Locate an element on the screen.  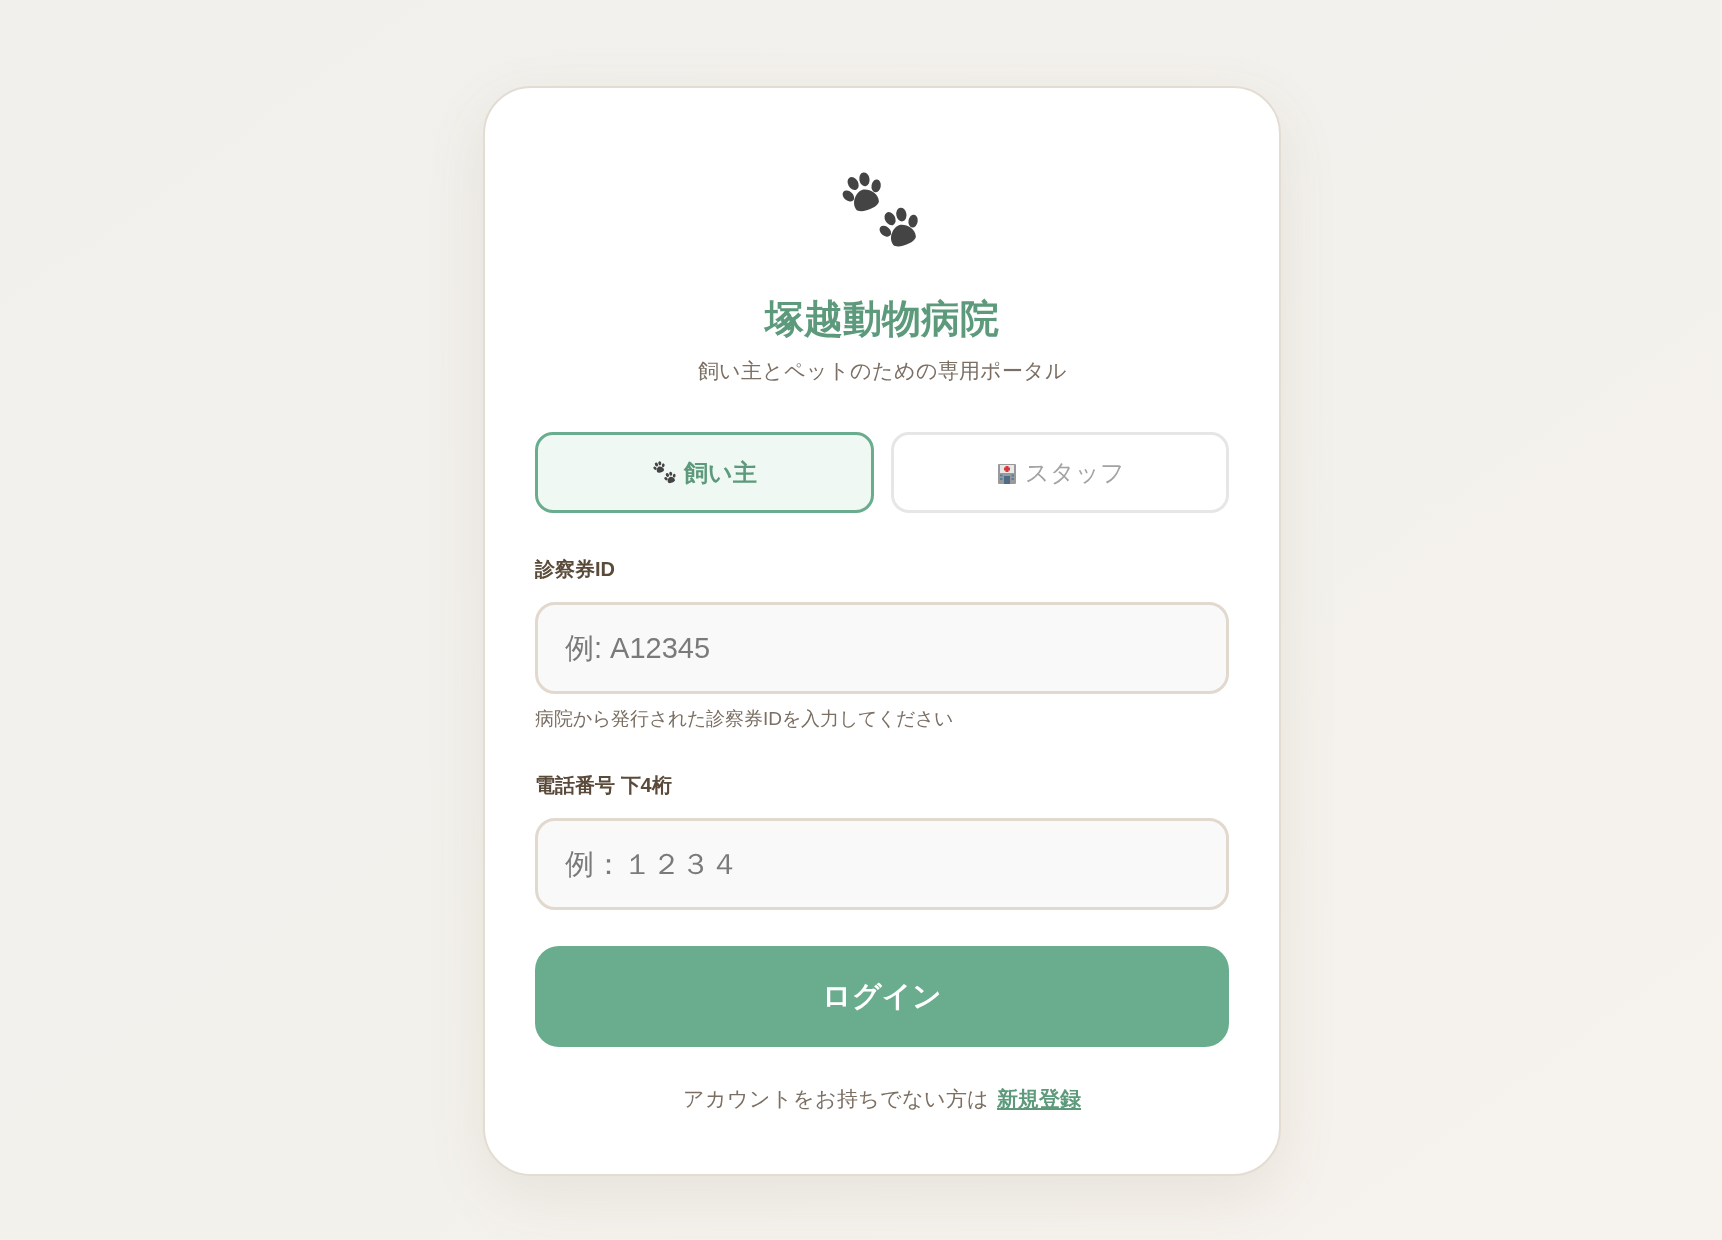
field-label: 電話番号 下4桁 is located at coordinates (604, 785).